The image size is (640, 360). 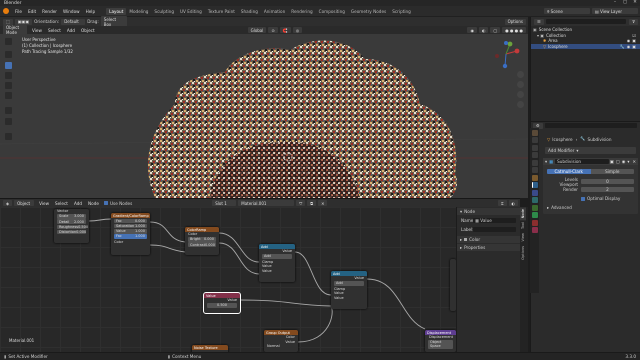 What do you see at coordinates (534, 177) in the screenshot?
I see `object-tab-icon` at bounding box center [534, 177].